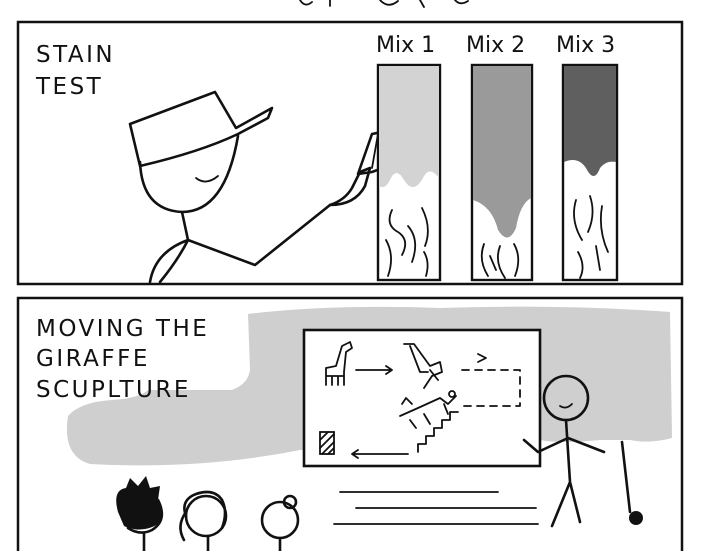 The width and height of the screenshot is (701, 551). What do you see at coordinates (495, 45) in the screenshot?
I see `mix-label-2: Mix 2` at bounding box center [495, 45].